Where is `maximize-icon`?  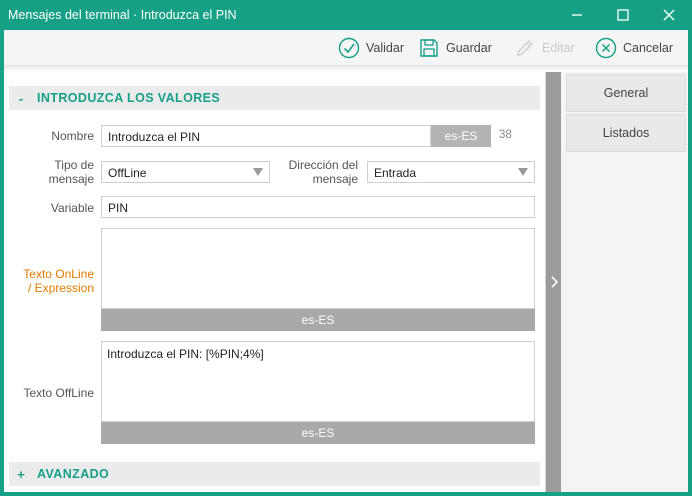
maximize-icon is located at coordinates (623, 15).